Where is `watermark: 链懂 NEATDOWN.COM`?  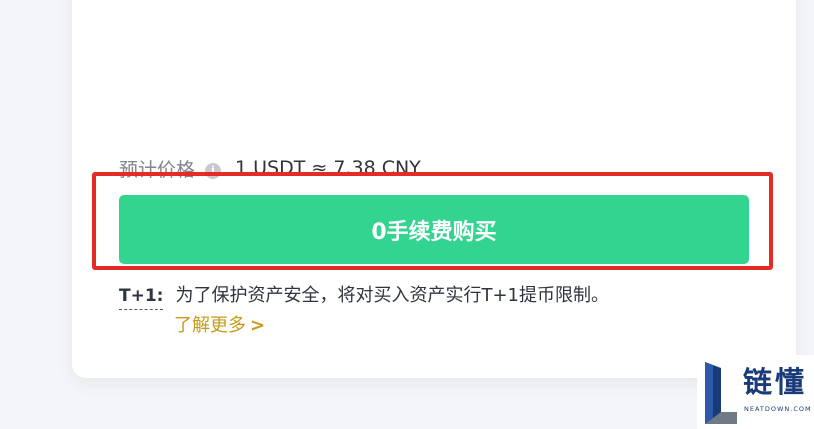
watermark: 链懂 NEATDOWN.COM is located at coordinates (755, 392).